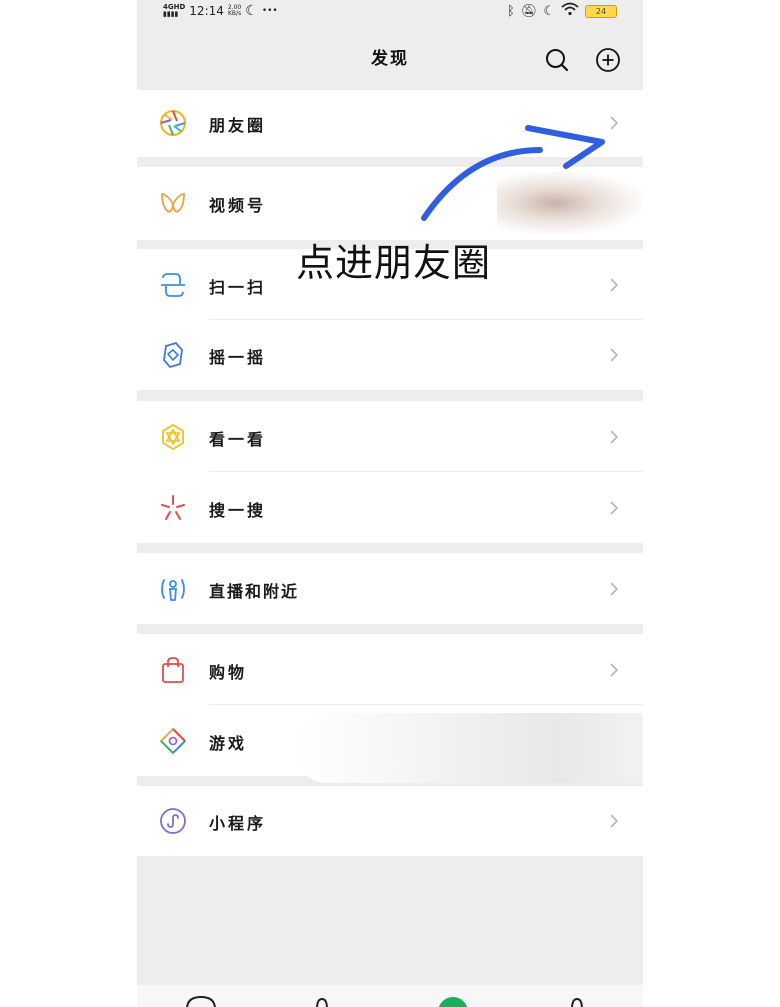  What do you see at coordinates (394, 263) in the screenshot?
I see `annotation-caption: 点进朋友圈` at bounding box center [394, 263].